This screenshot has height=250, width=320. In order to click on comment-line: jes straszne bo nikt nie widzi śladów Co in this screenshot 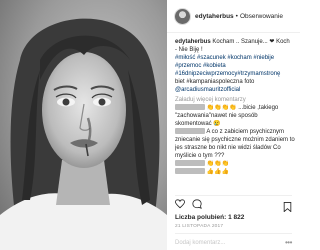, I will do `click(228, 148)`.